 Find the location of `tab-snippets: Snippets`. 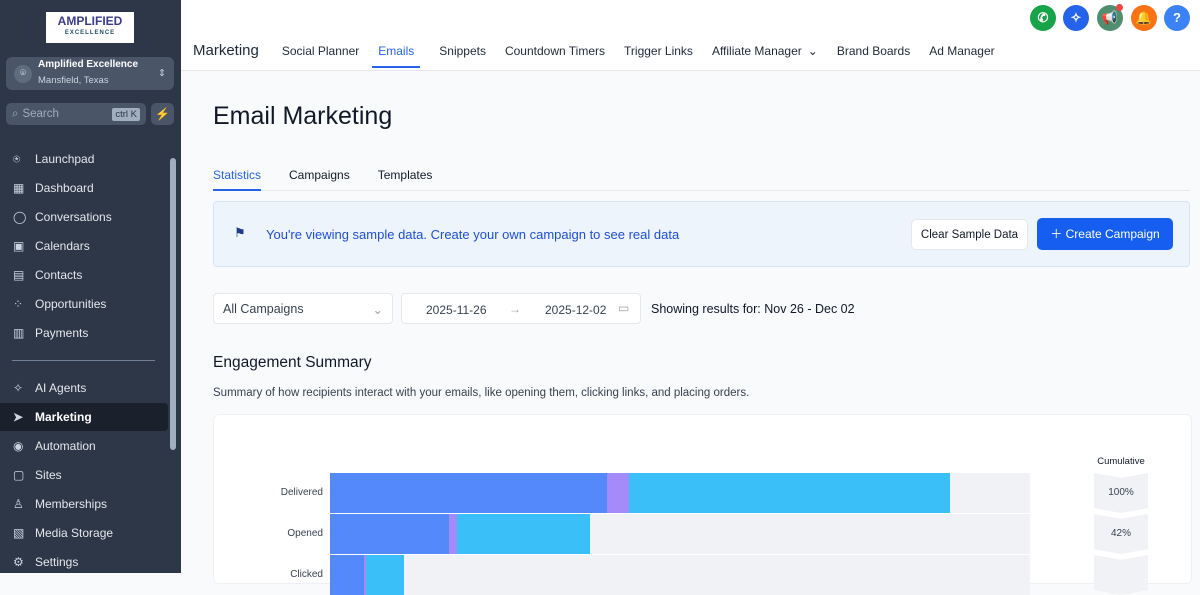

tab-snippets: Snippets is located at coordinates (462, 55).